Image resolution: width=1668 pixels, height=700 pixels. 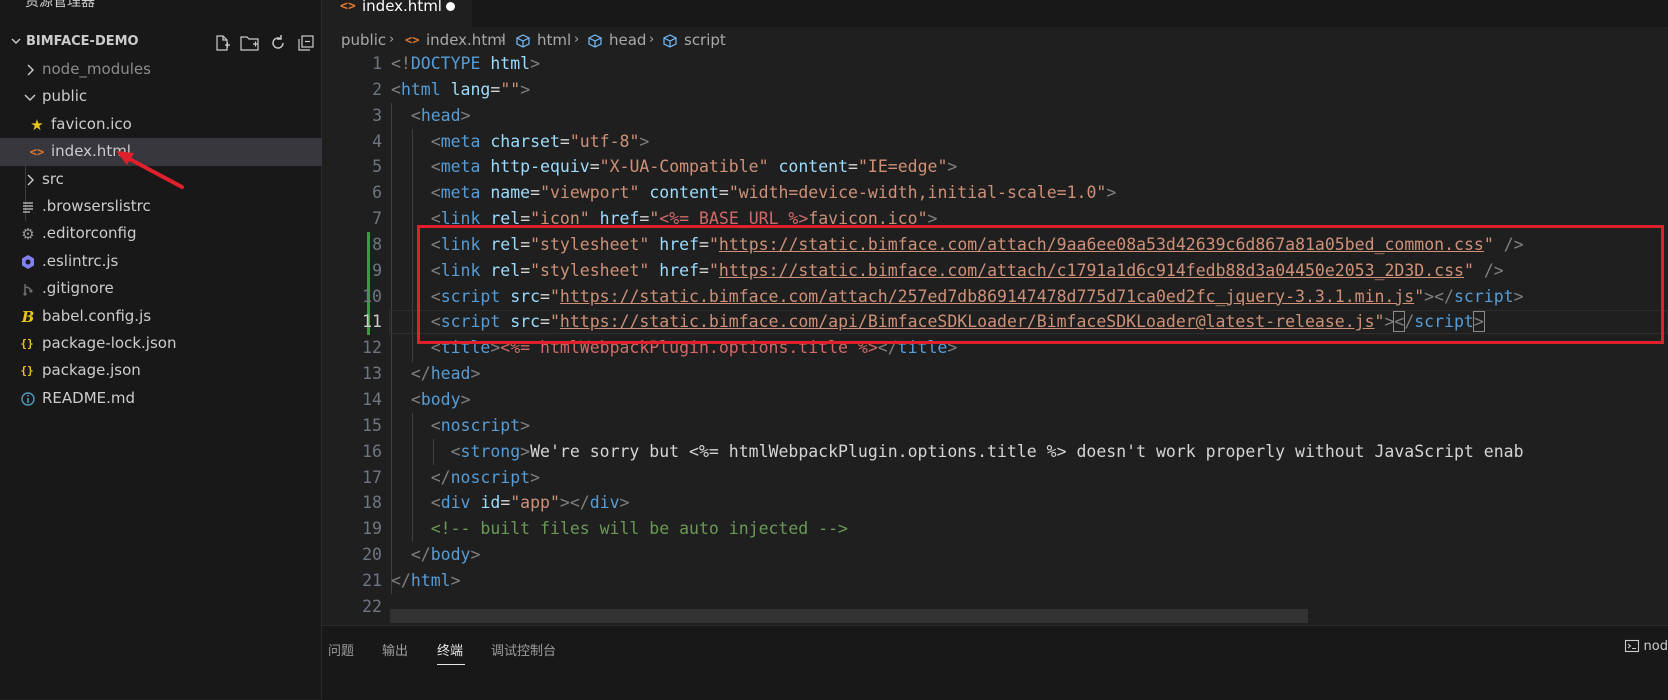 I want to click on tree-item-package-json: {} package.json, so click(x=161, y=370).